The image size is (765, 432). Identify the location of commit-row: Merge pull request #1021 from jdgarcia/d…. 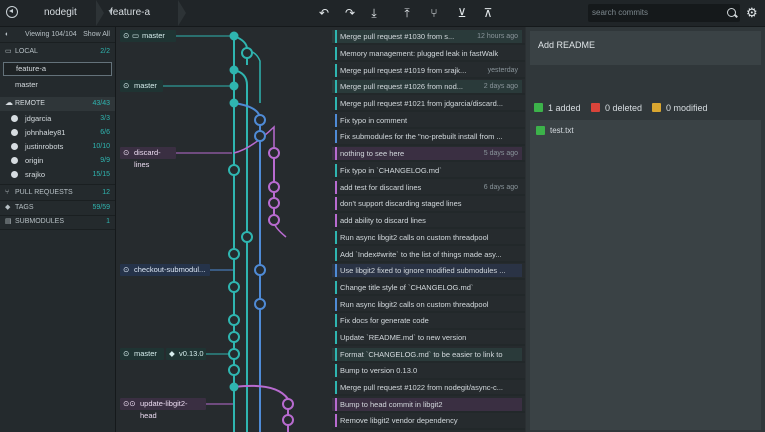
(431, 103).